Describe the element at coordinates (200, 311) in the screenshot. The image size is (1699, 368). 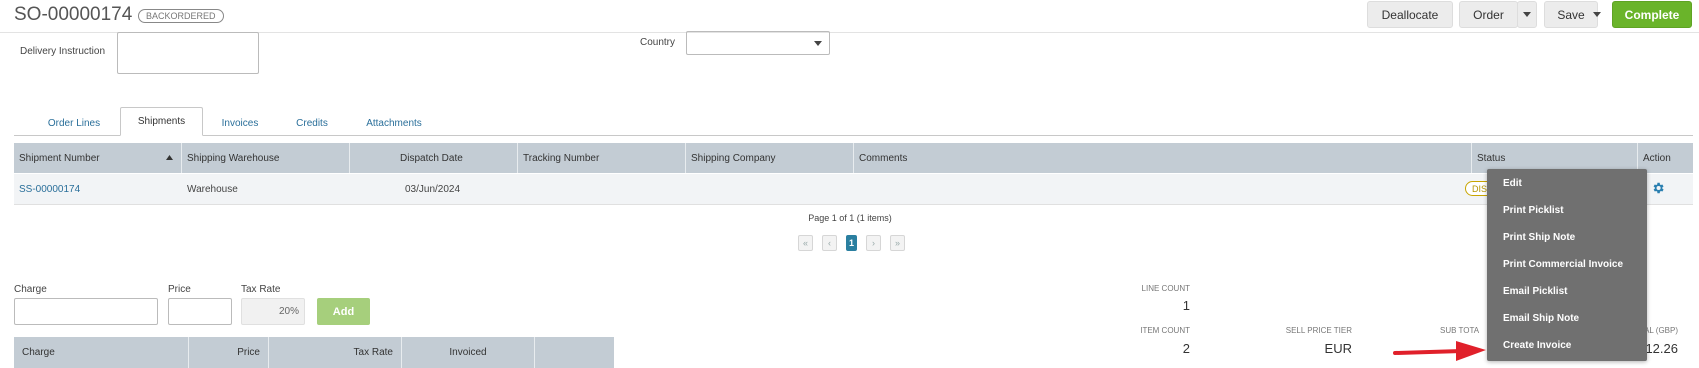
I see `price-field` at that location.